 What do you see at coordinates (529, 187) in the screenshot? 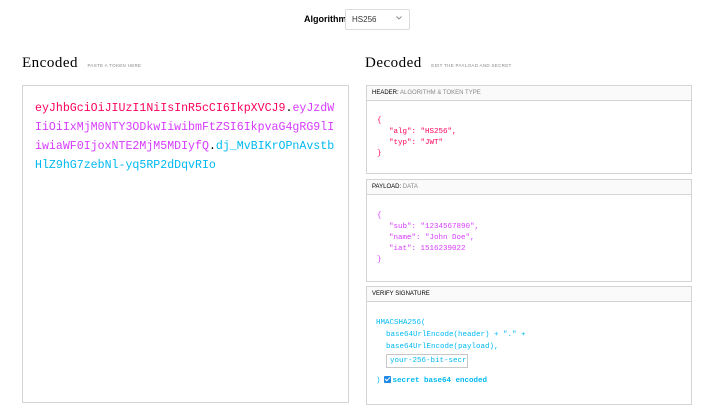
I see `payload-panel-title: PAYLOAD: DATA` at bounding box center [529, 187].